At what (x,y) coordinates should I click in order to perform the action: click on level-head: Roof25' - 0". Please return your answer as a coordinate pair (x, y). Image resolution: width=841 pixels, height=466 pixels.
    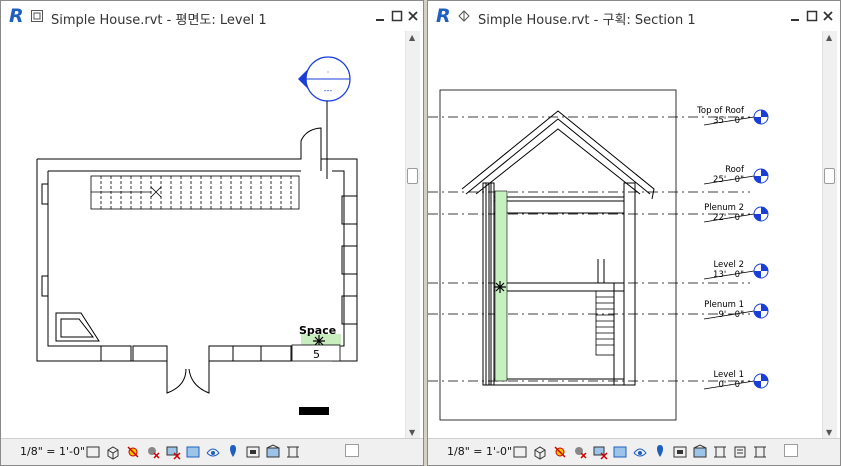
    Looking at the image, I should click on (736, 175).